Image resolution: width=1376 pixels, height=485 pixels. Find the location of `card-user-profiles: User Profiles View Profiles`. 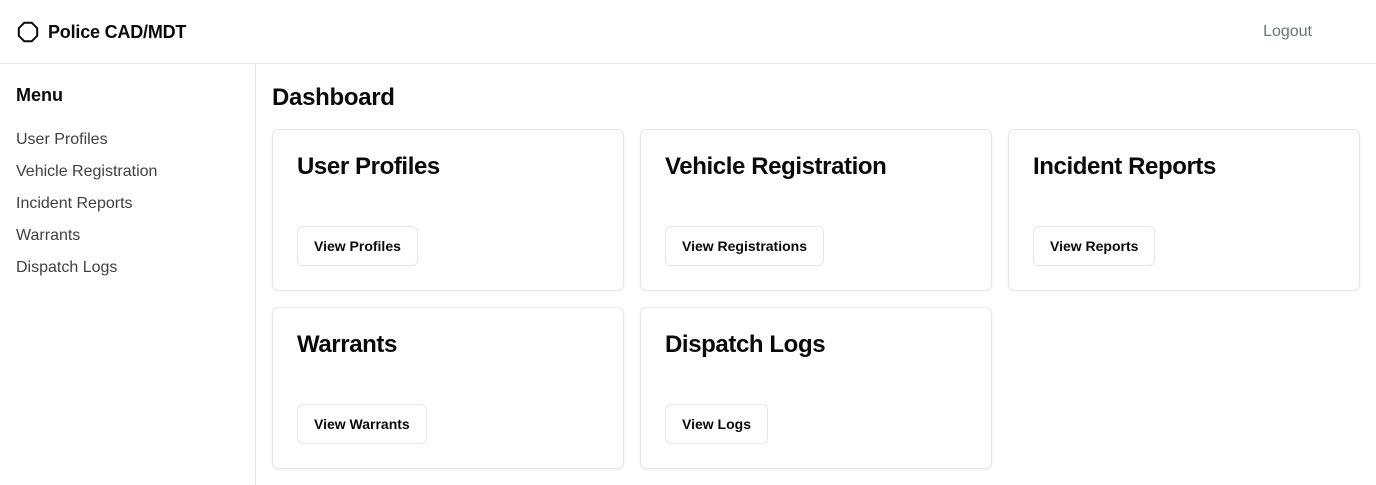

card-user-profiles: User Profiles View Profiles is located at coordinates (448, 210).